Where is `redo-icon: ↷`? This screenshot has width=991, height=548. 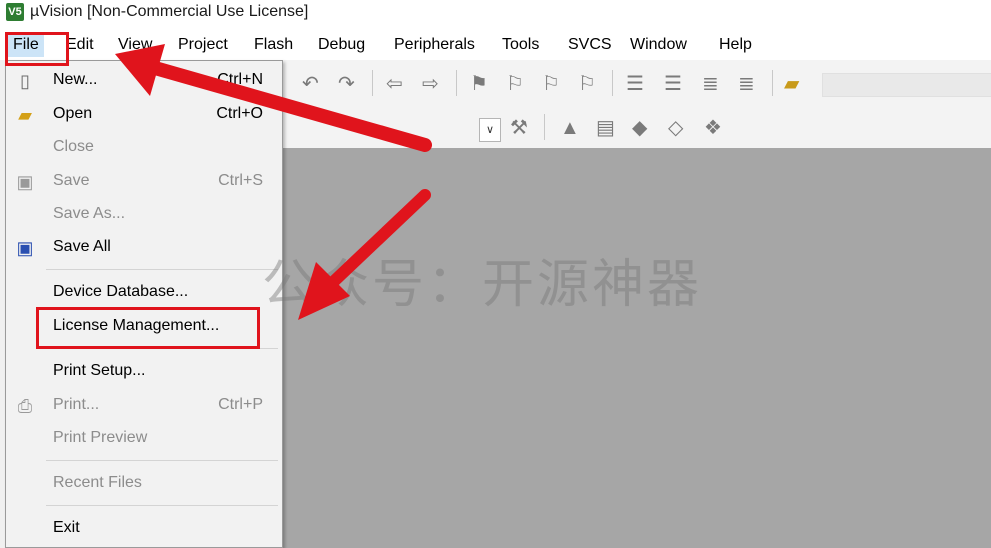 redo-icon: ↷ is located at coordinates (346, 84).